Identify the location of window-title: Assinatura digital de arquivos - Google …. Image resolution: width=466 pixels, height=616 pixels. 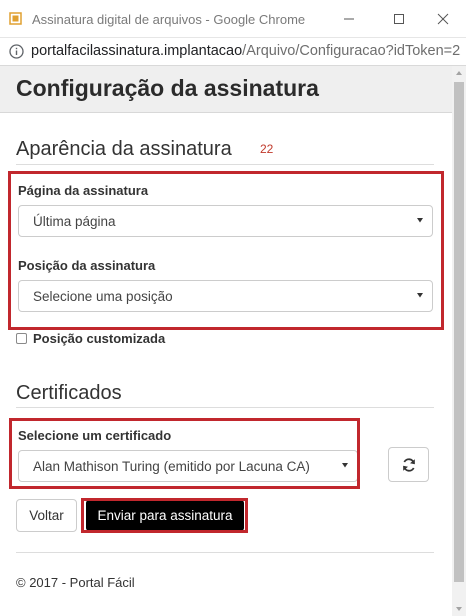
(169, 19).